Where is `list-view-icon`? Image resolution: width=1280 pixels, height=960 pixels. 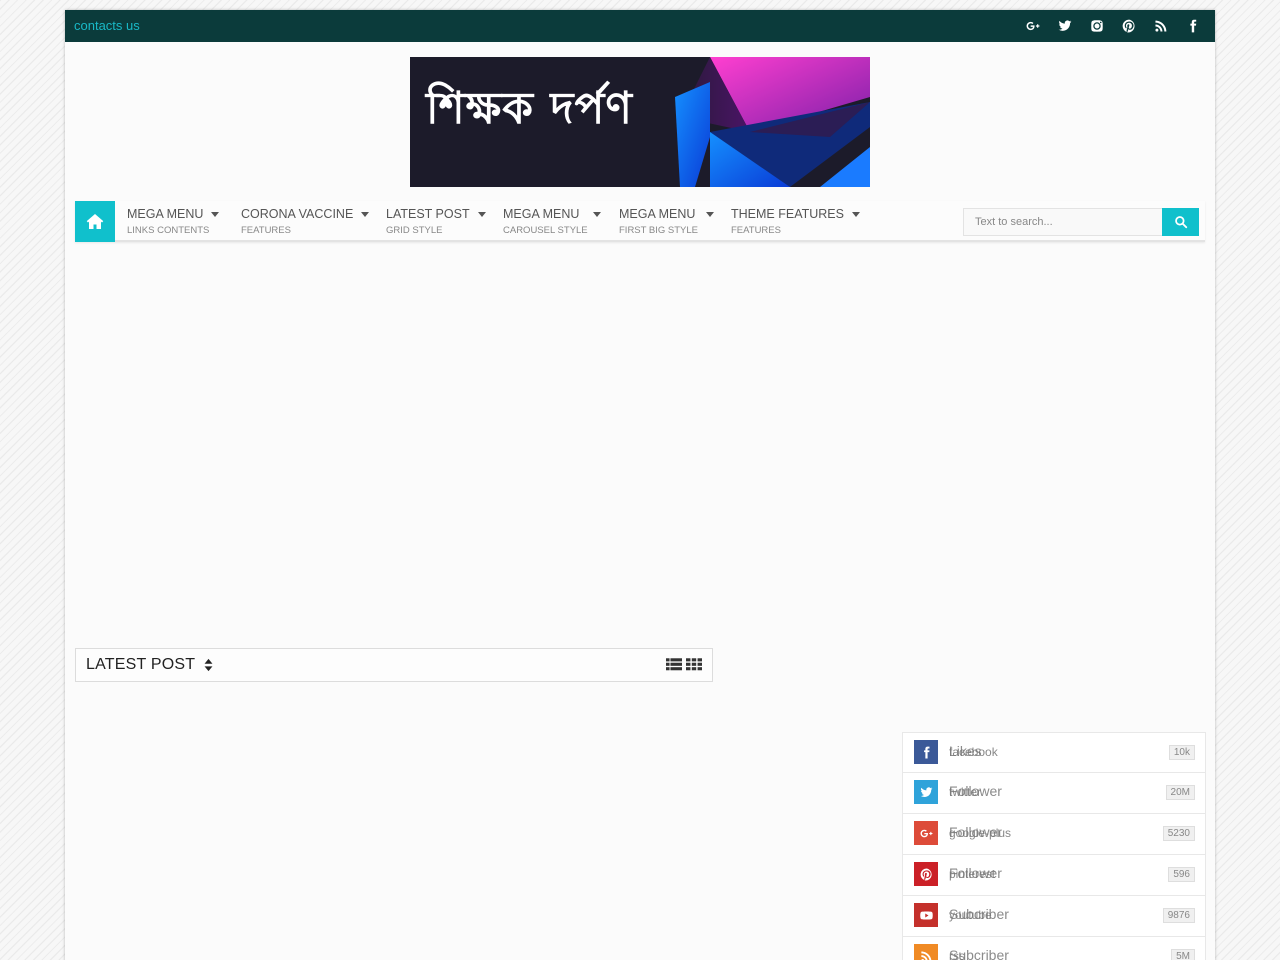
list-view-icon is located at coordinates (674, 664).